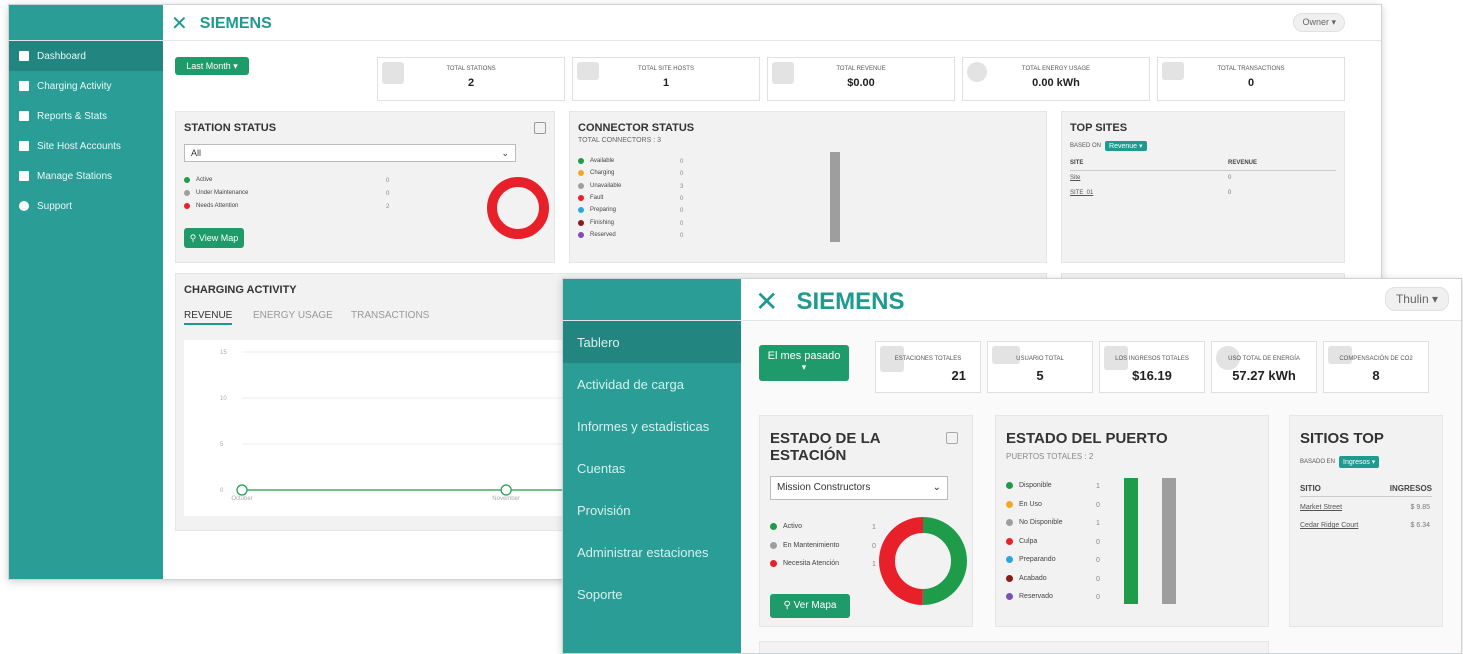 The image size is (1463, 654). What do you see at coordinates (652, 384) in the screenshot?
I see `sidebar-item-actividad: Actividad de carga` at bounding box center [652, 384].